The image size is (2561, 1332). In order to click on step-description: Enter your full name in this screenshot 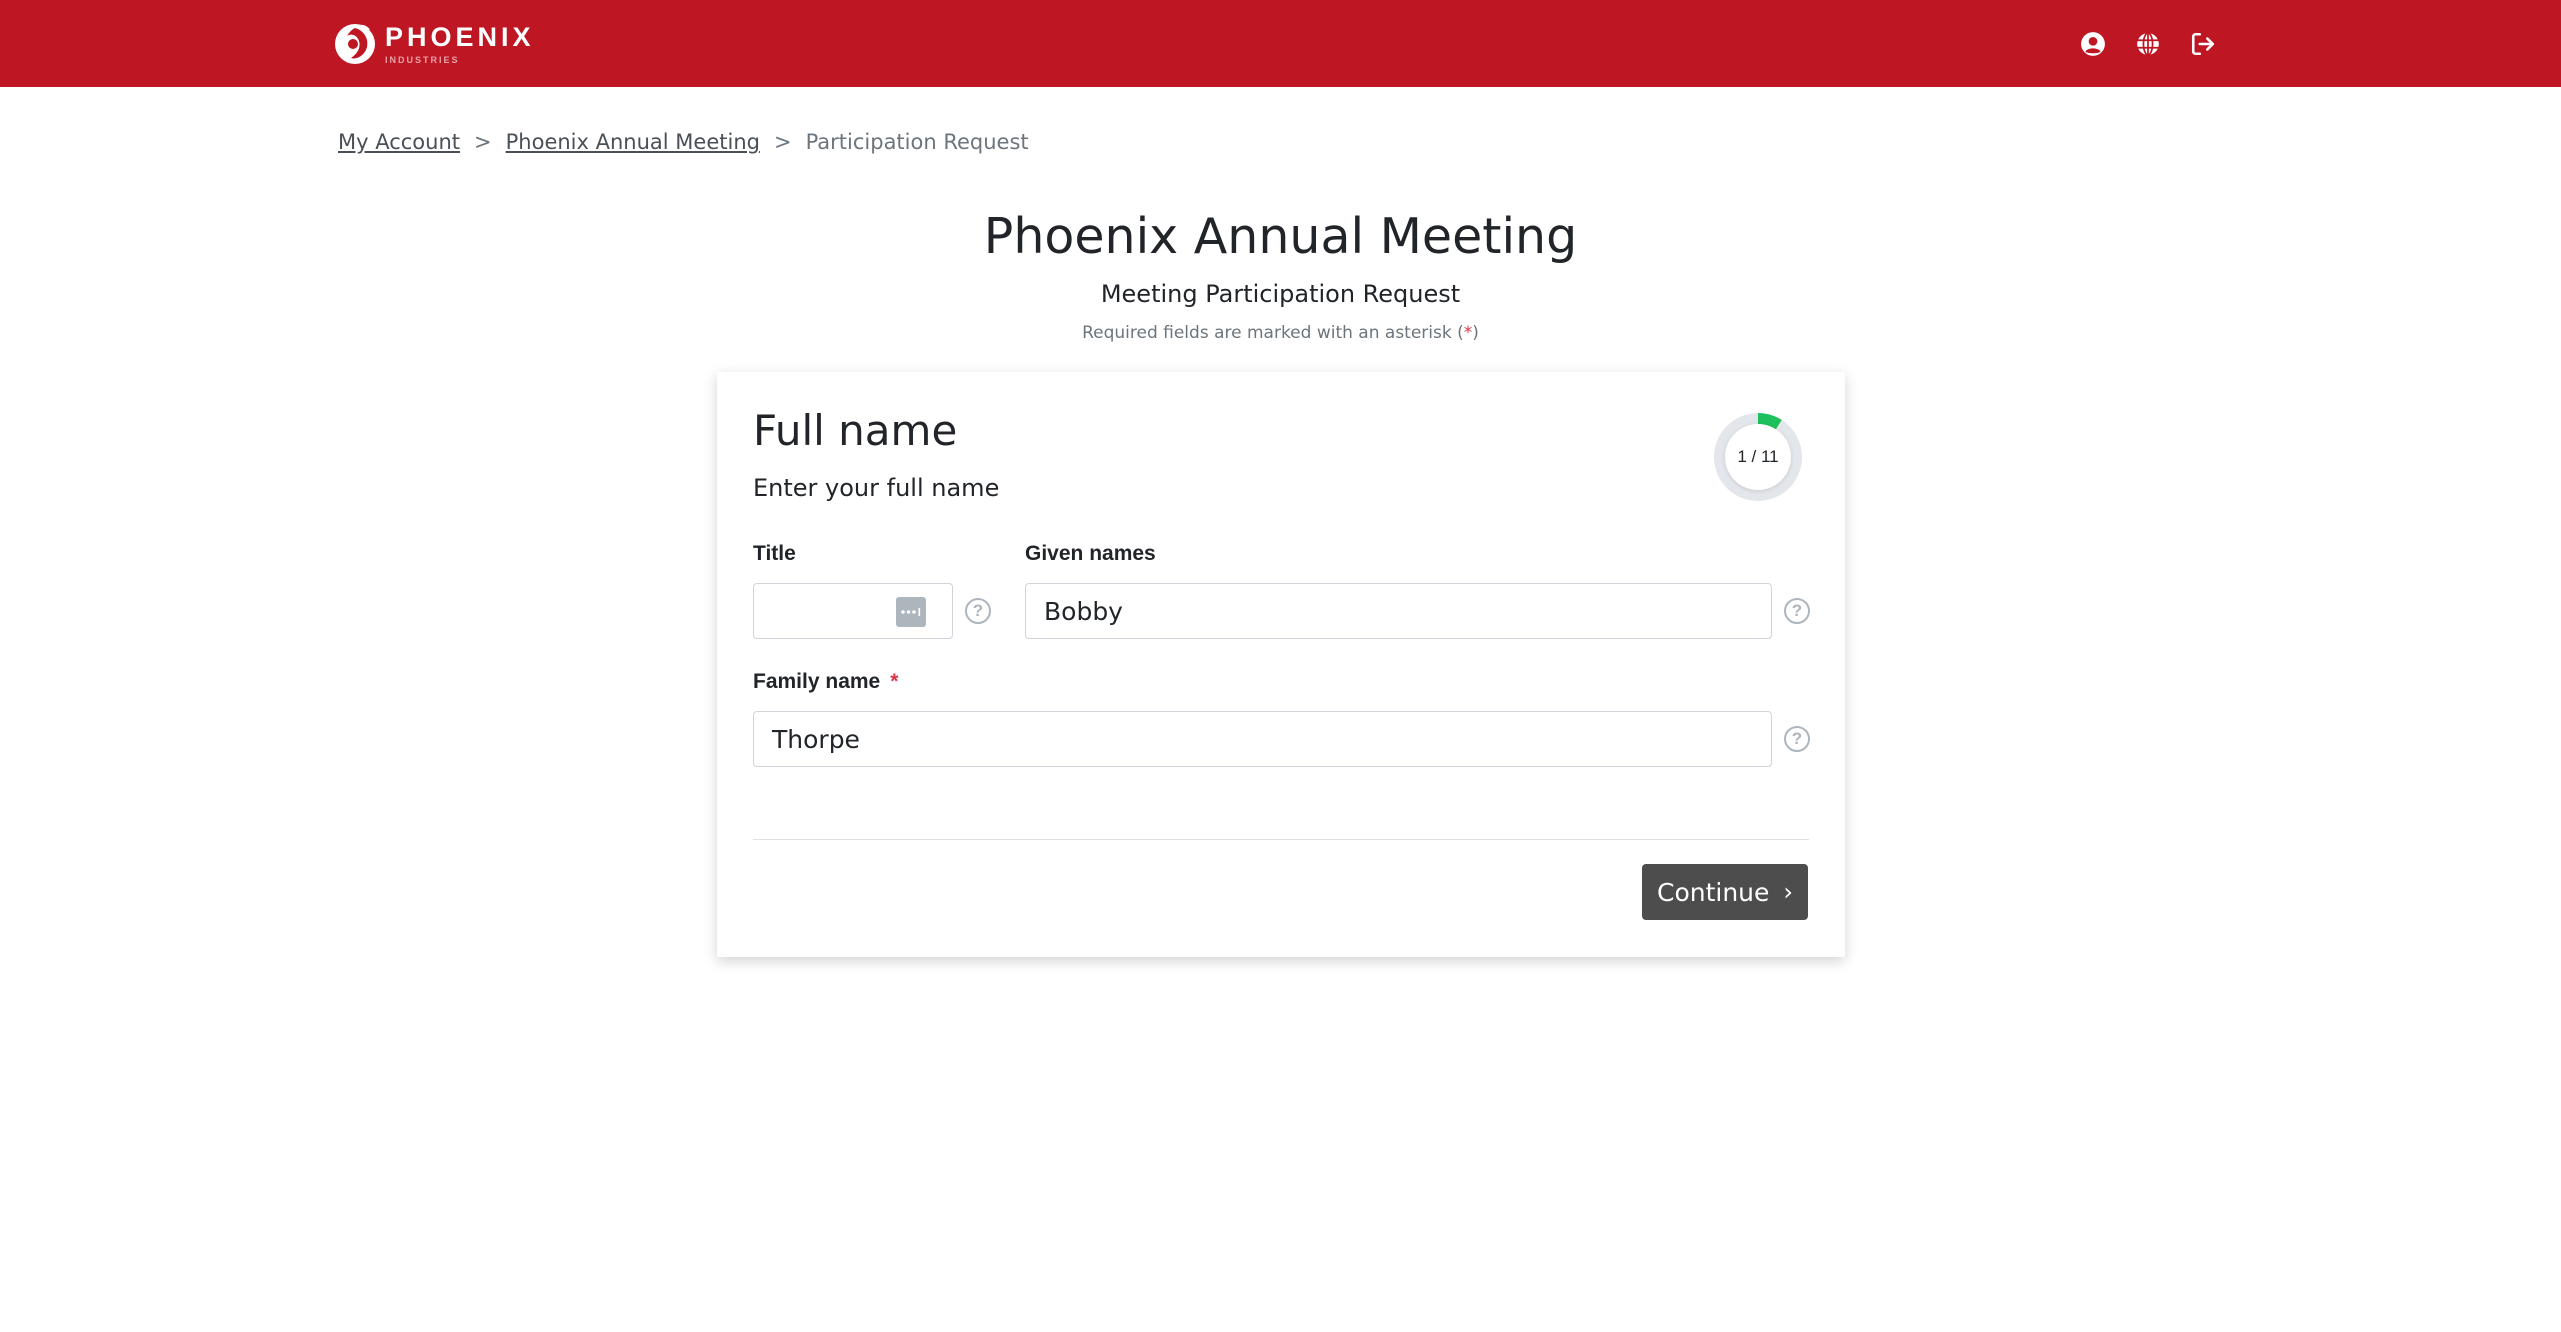, I will do `click(876, 488)`.